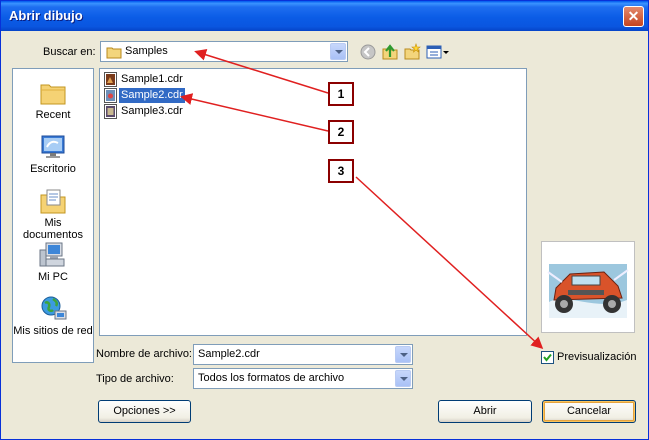 Image resolution: width=649 pixels, height=440 pixels. What do you see at coordinates (229, 354) in the screenshot?
I see `filename-value: Sample2.cdr` at bounding box center [229, 354].